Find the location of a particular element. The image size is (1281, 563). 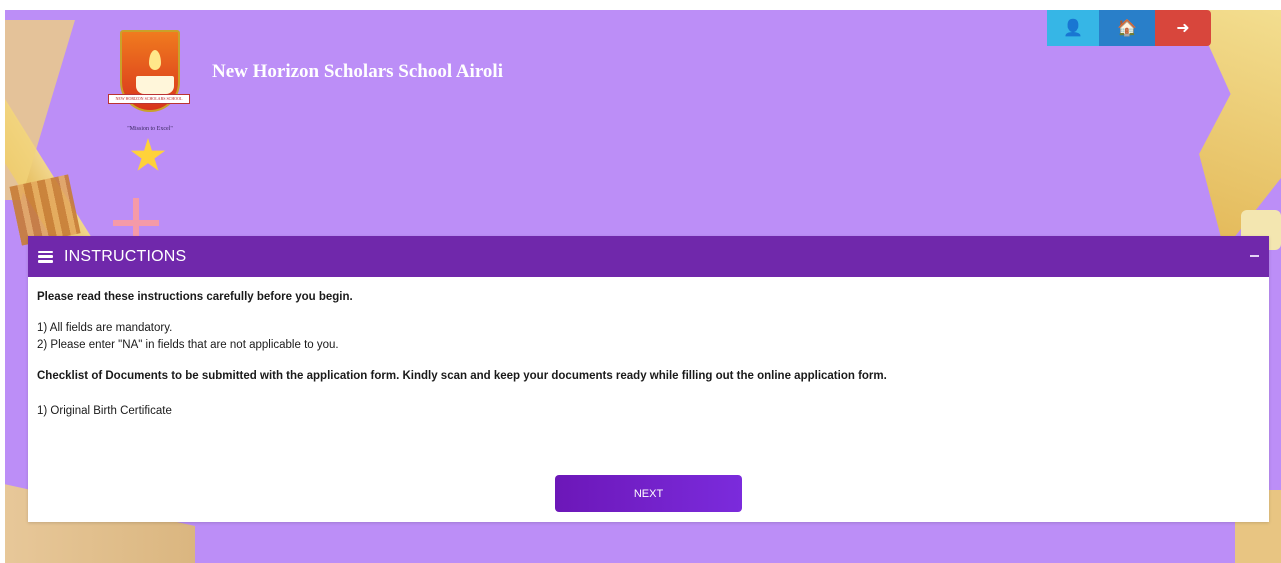

home-icon: 🏠 is located at coordinates (1127, 28).